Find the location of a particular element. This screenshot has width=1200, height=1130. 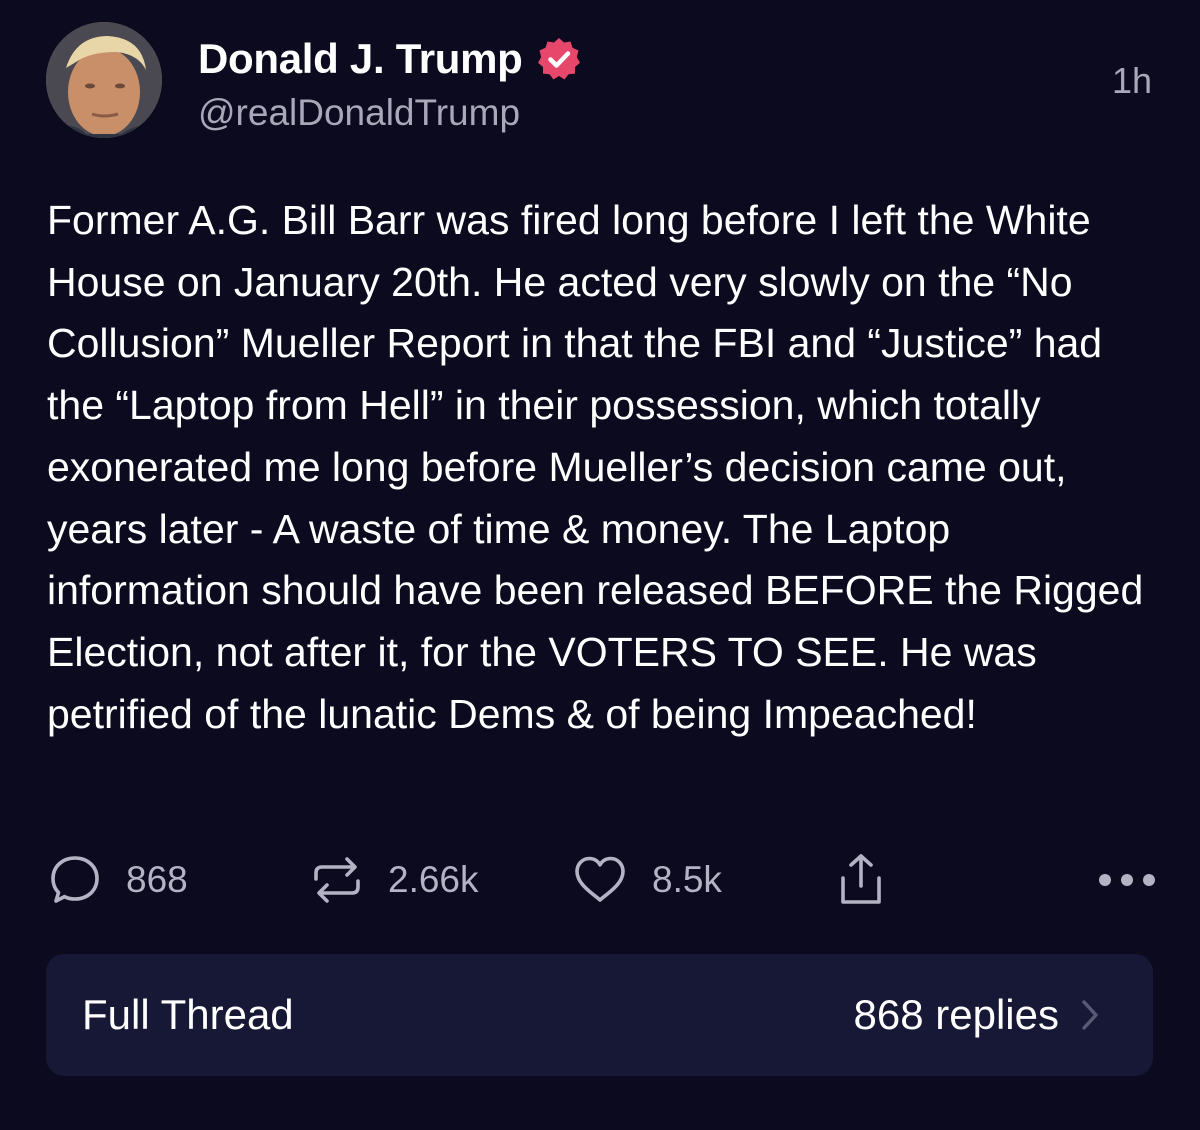

action-bar: 868 2.66k 8.5k is located at coordinates (602, 880).